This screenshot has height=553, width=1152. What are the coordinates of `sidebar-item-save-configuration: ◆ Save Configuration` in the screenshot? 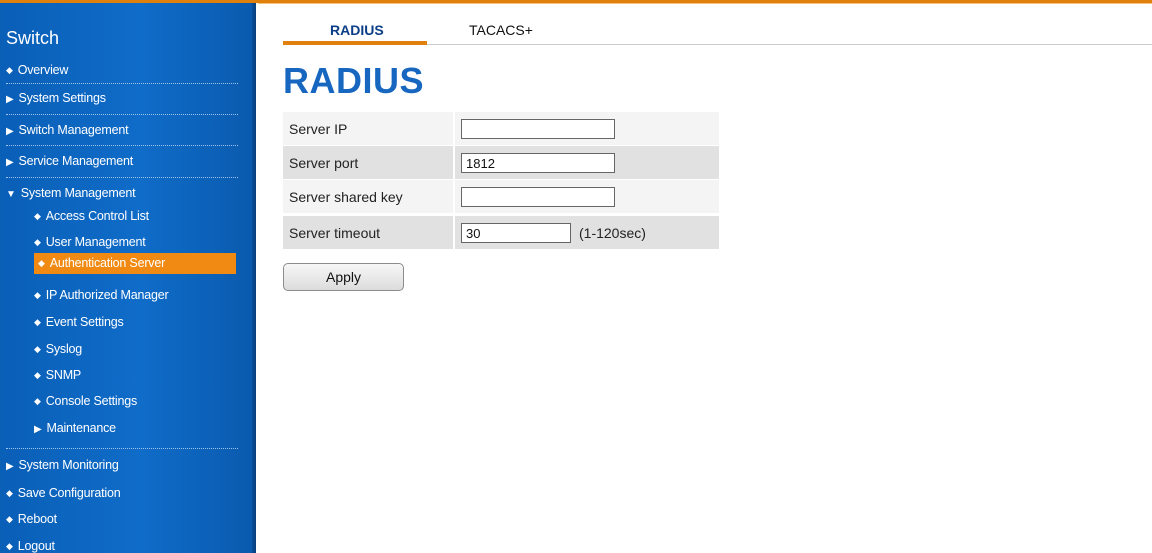 It's located at (122, 493).